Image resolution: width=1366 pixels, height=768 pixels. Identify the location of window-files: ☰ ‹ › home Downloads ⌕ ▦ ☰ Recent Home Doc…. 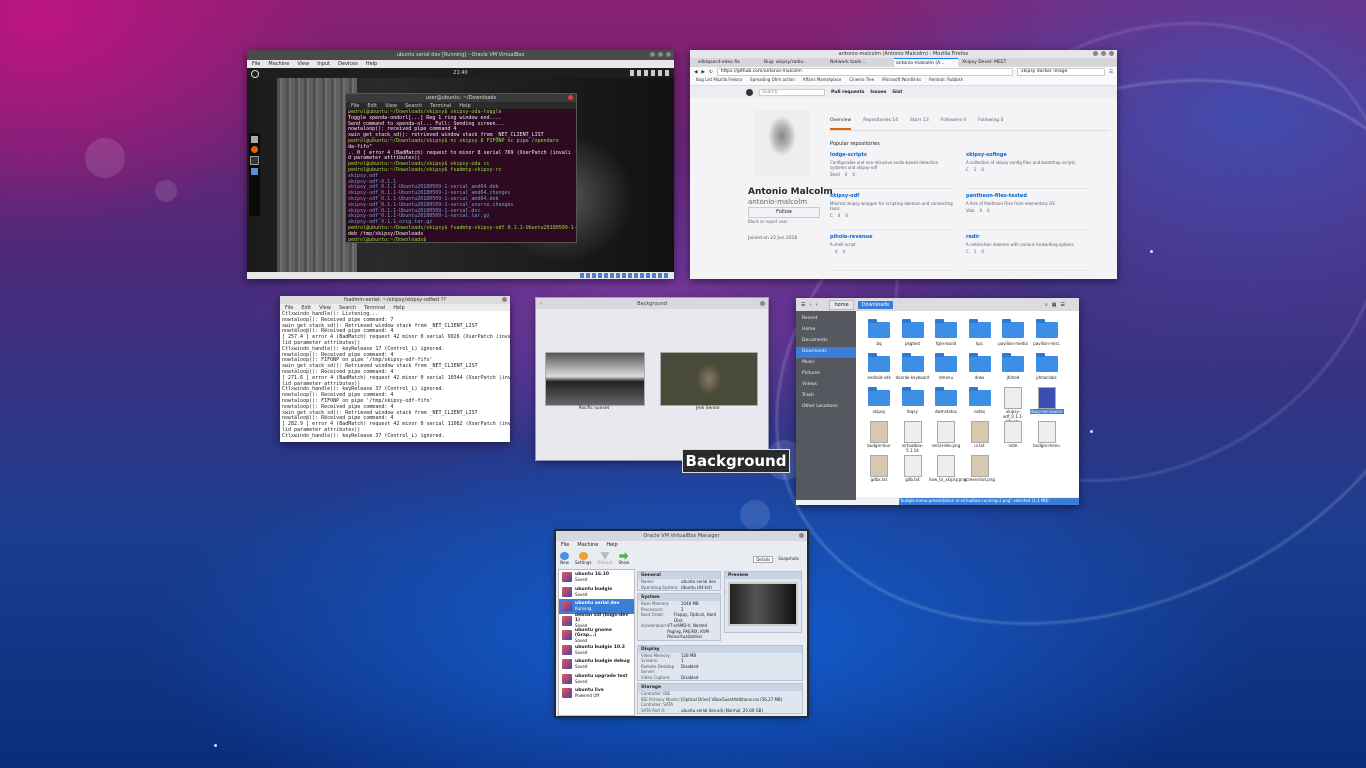
(937, 401).